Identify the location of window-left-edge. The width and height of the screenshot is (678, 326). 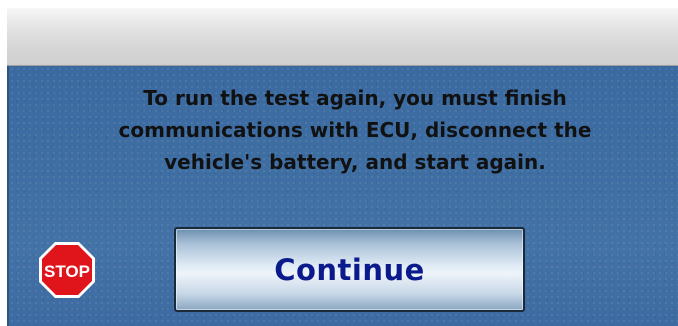
(3, 163).